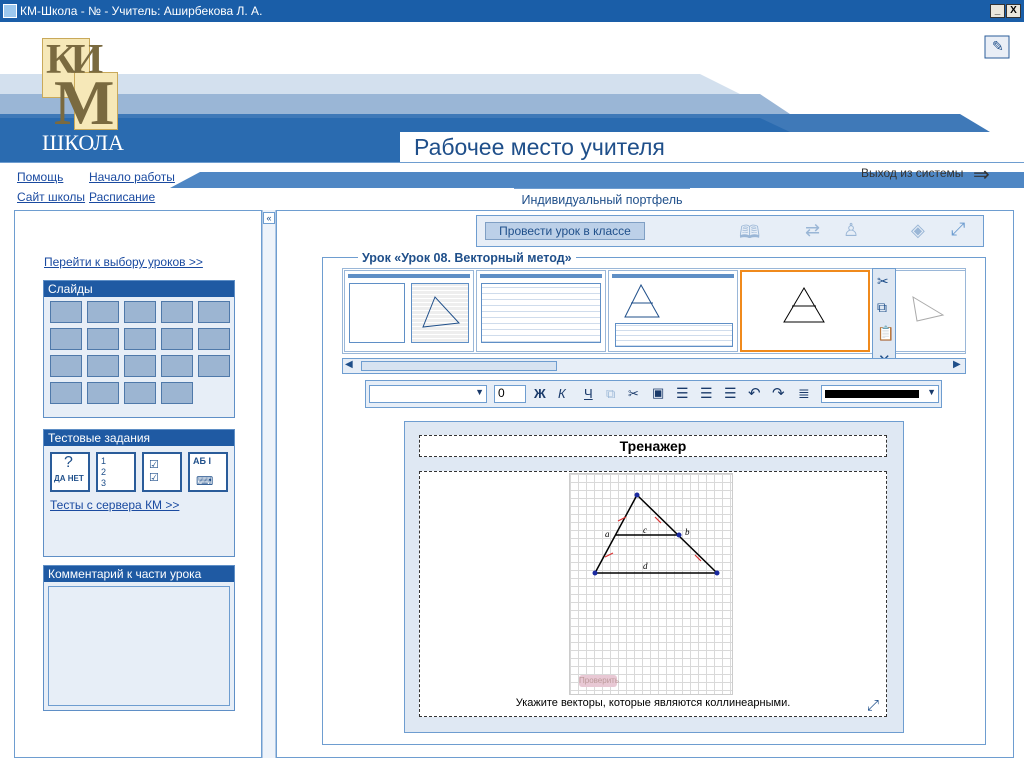 The width and height of the screenshot is (1024, 768). I want to click on yes-no-test-icon: ДА НЕТ?, so click(70, 472).